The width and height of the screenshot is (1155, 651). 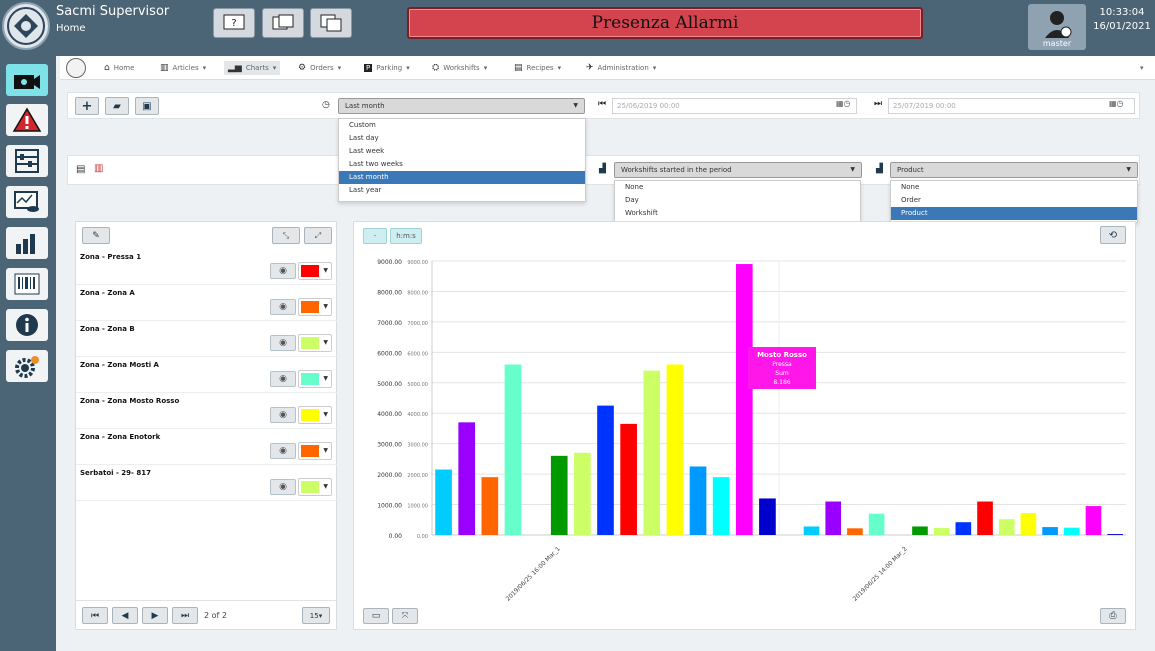 What do you see at coordinates (1128, 169) in the screenshot?
I see `caret-down-icon: ▼` at bounding box center [1128, 169].